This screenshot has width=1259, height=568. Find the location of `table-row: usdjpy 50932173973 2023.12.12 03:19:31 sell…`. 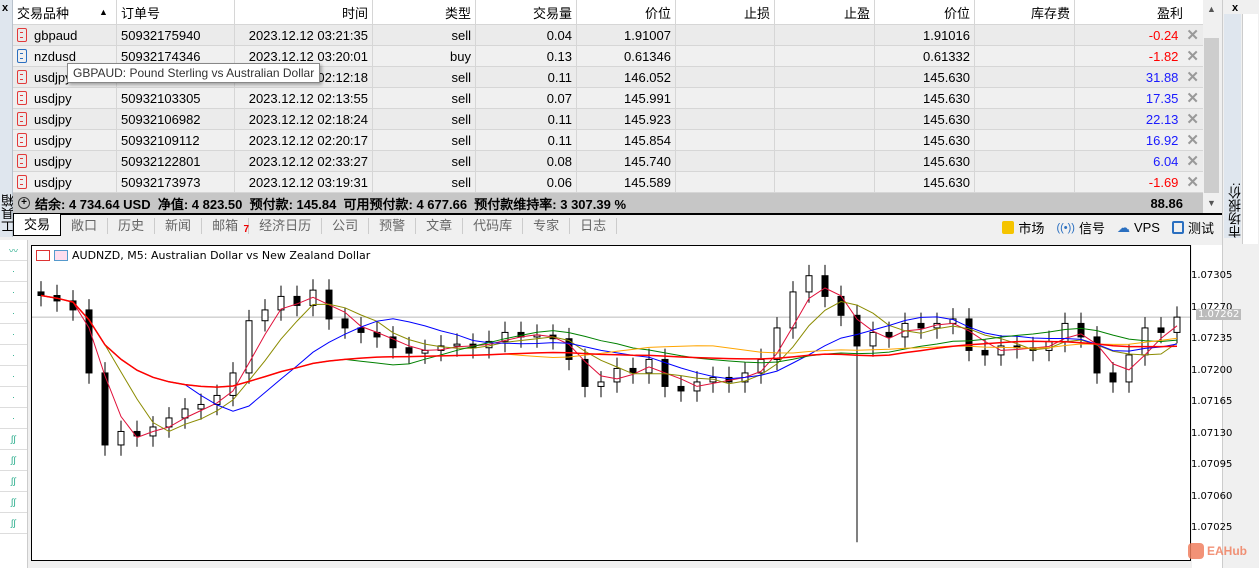

table-row: usdjpy 50932173973 2023.12.12 03:19:31 sell… is located at coordinates (608, 182).